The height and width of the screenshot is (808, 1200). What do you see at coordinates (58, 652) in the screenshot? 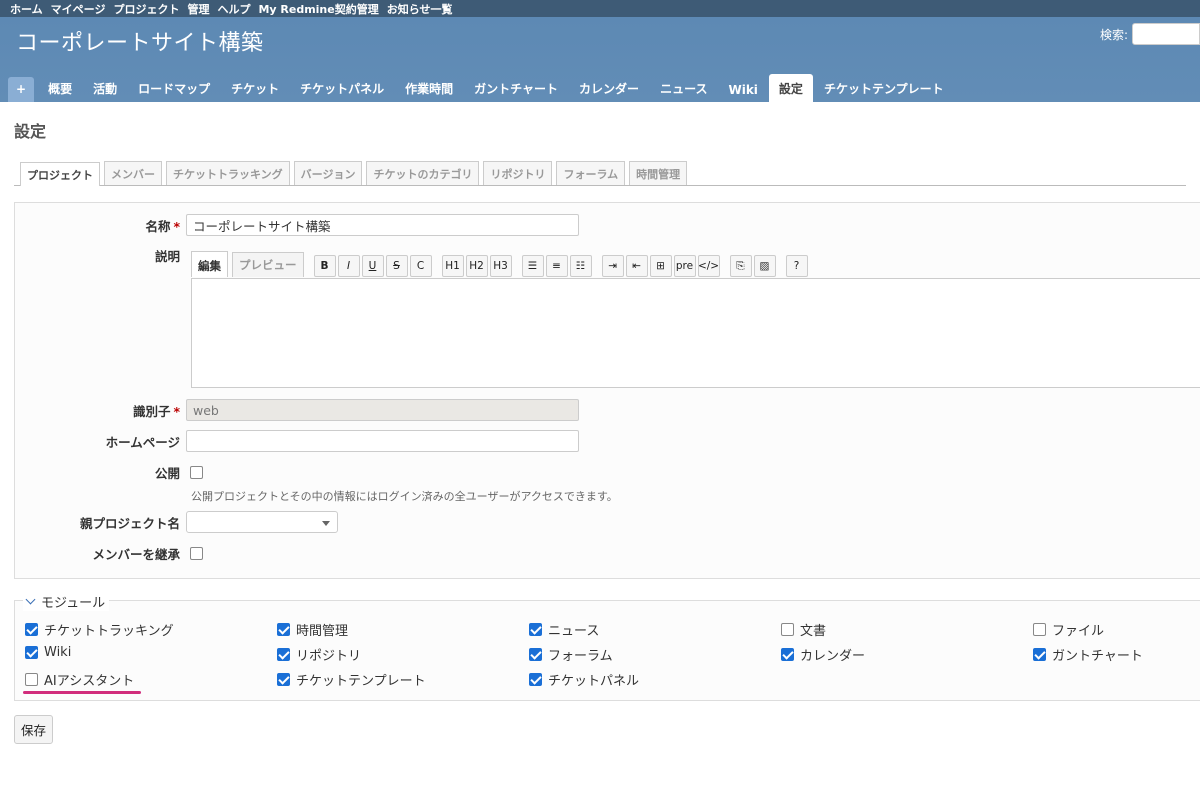
I see `module-label: Wiki` at bounding box center [58, 652].